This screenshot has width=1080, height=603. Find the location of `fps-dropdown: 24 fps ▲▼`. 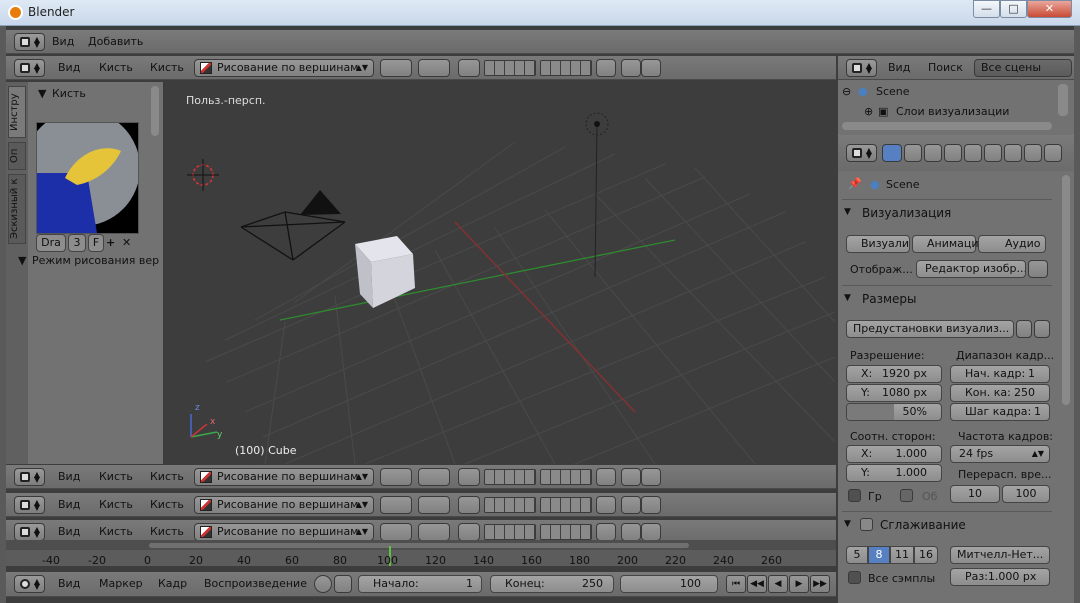

fps-dropdown: 24 fps ▲▼ is located at coordinates (1000, 454).